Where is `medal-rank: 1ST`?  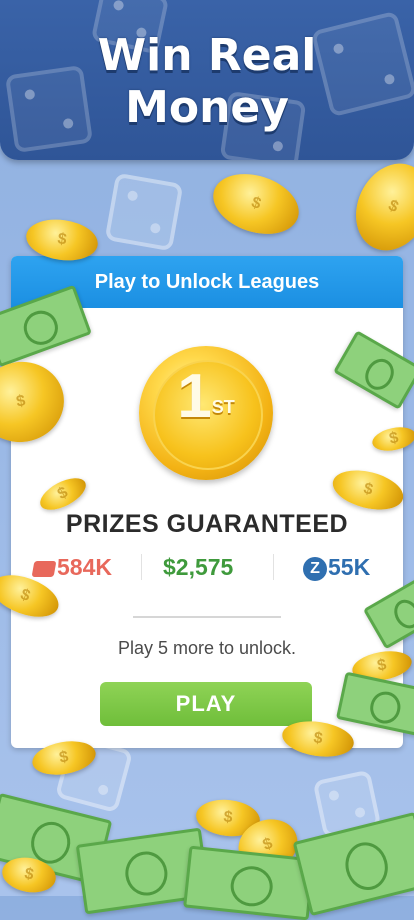
medal-rank: 1ST is located at coordinates (206, 397).